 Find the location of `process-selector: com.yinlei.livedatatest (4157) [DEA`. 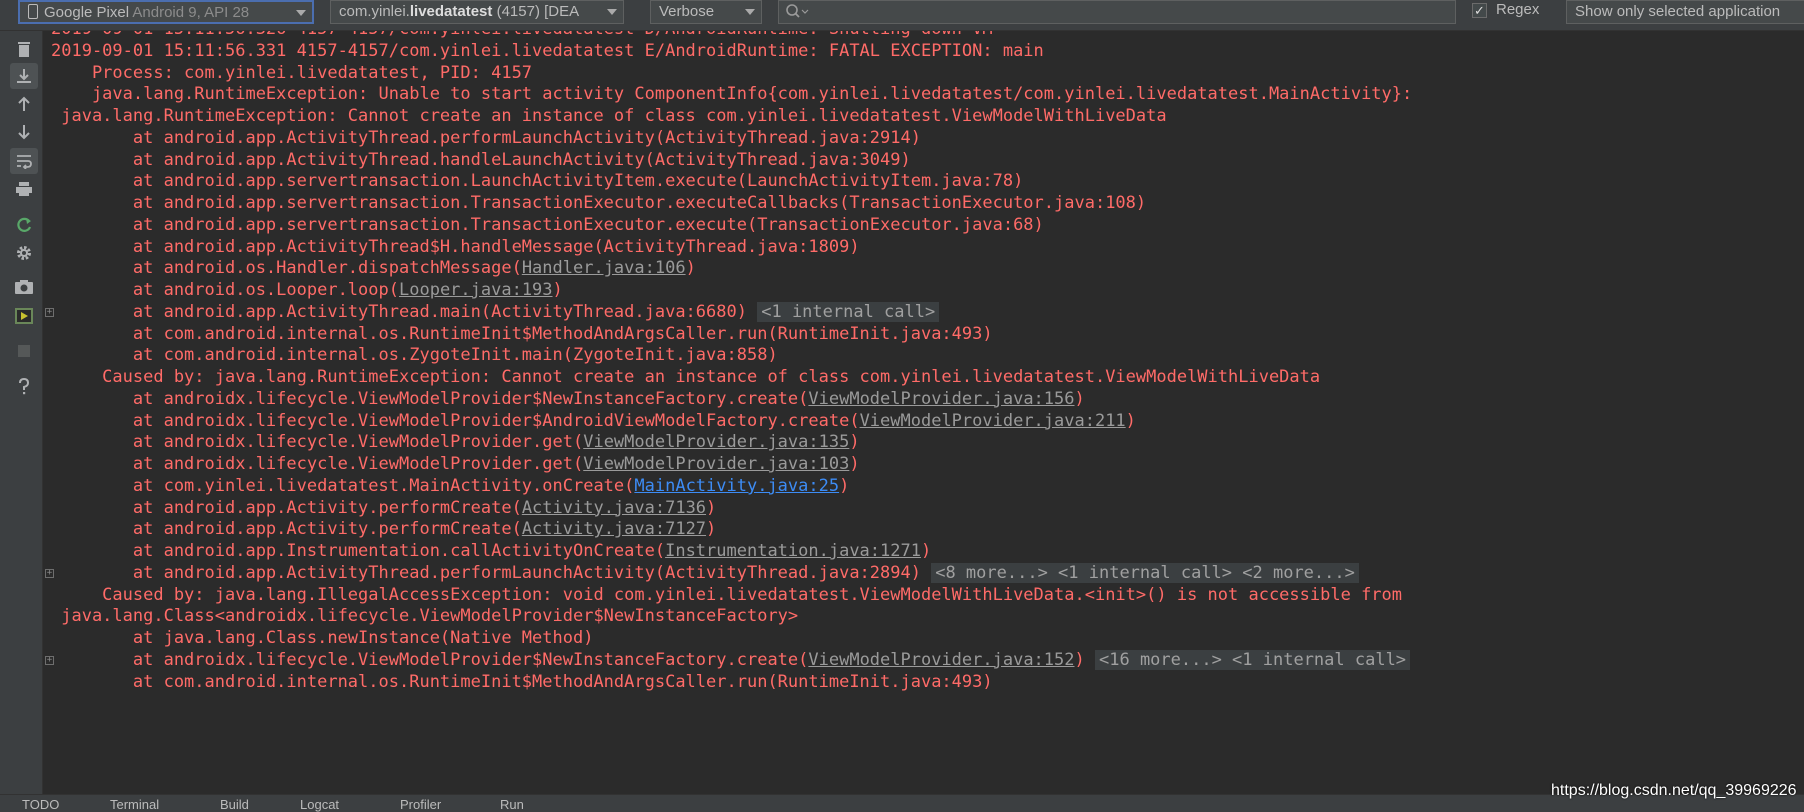

process-selector: com.yinlei.livedatatest (4157) [DEA is located at coordinates (477, 12).